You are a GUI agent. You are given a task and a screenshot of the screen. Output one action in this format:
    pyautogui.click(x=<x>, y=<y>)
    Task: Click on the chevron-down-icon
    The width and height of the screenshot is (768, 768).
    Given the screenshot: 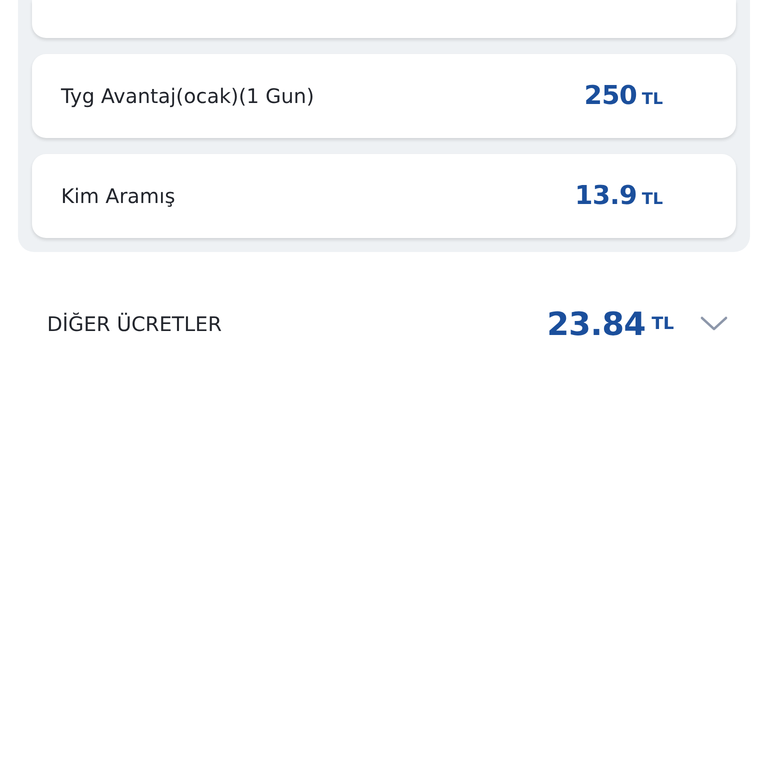 What is the action you would take?
    pyautogui.click(x=714, y=324)
    